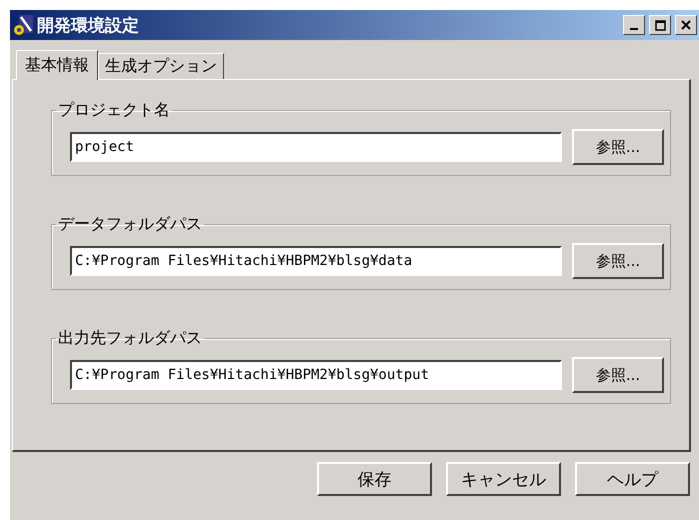 This screenshot has width=699, height=520. I want to click on tab: 基本情報, so click(57, 65).